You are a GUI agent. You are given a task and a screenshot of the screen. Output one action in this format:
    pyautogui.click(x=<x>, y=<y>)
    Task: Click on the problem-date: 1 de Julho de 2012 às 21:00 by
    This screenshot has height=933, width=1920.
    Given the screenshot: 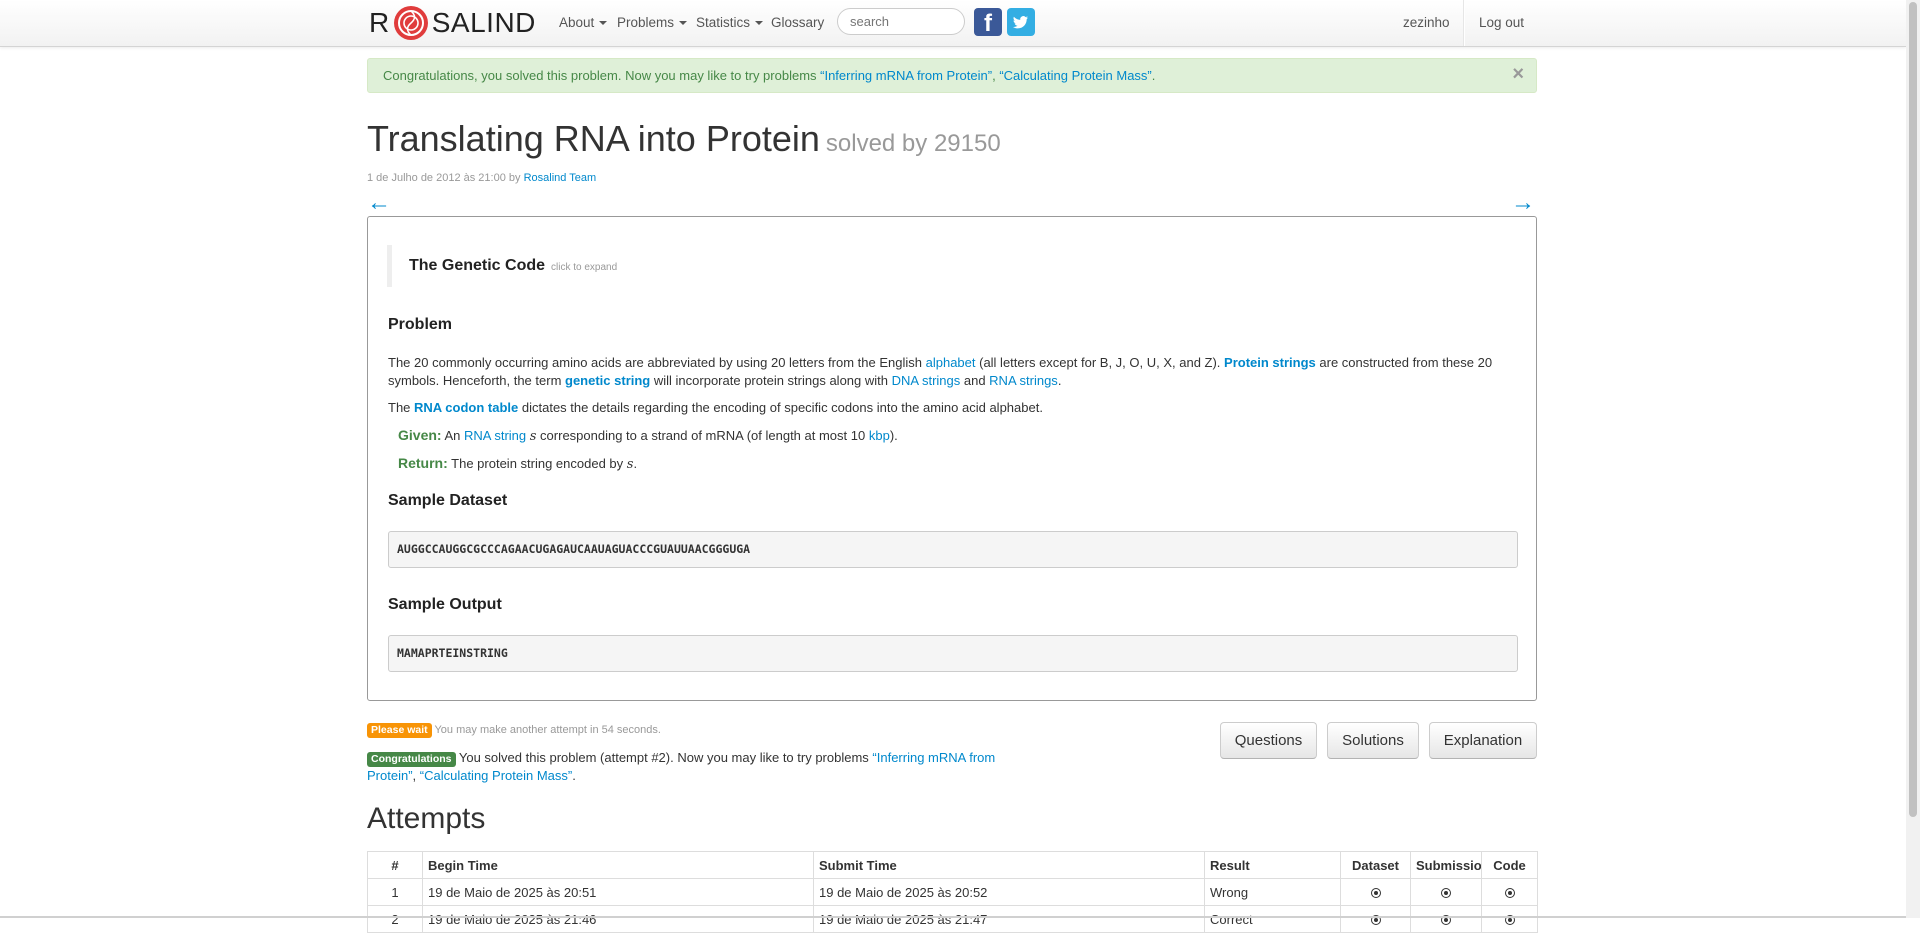 What is the action you would take?
    pyautogui.click(x=445, y=178)
    